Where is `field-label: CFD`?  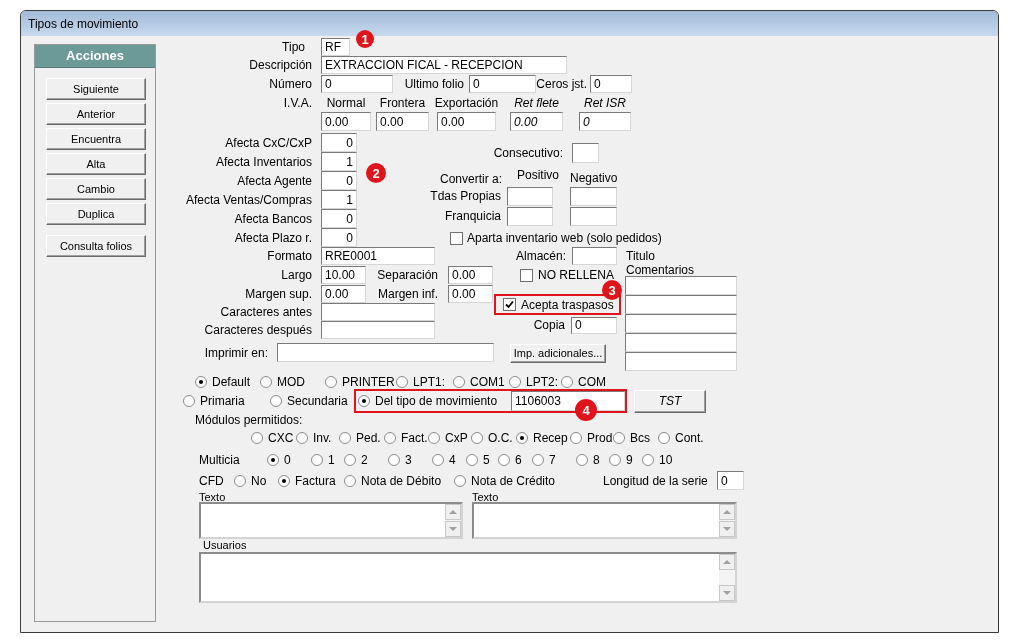
field-label: CFD is located at coordinates (211, 480).